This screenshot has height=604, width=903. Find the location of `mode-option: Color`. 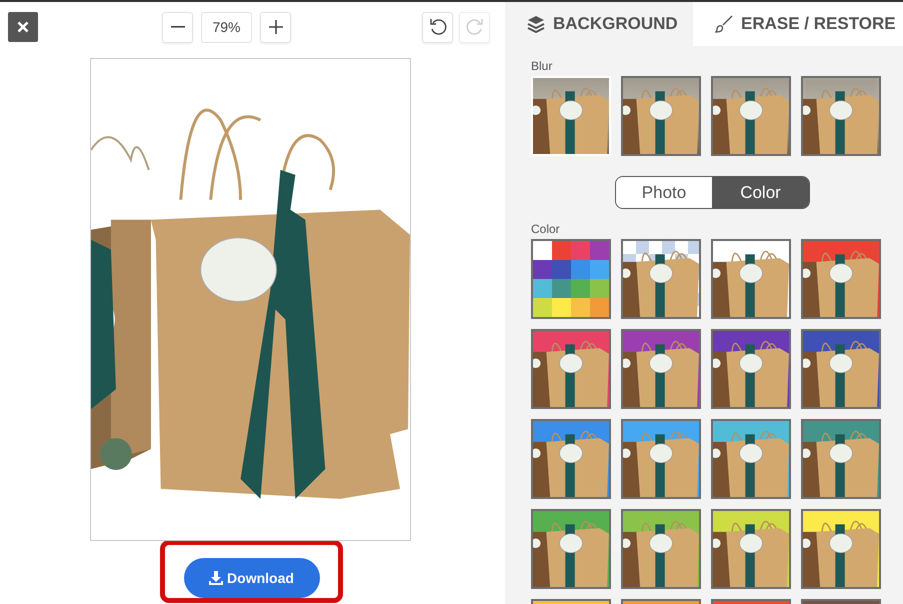

mode-option: Color is located at coordinates (760, 192).